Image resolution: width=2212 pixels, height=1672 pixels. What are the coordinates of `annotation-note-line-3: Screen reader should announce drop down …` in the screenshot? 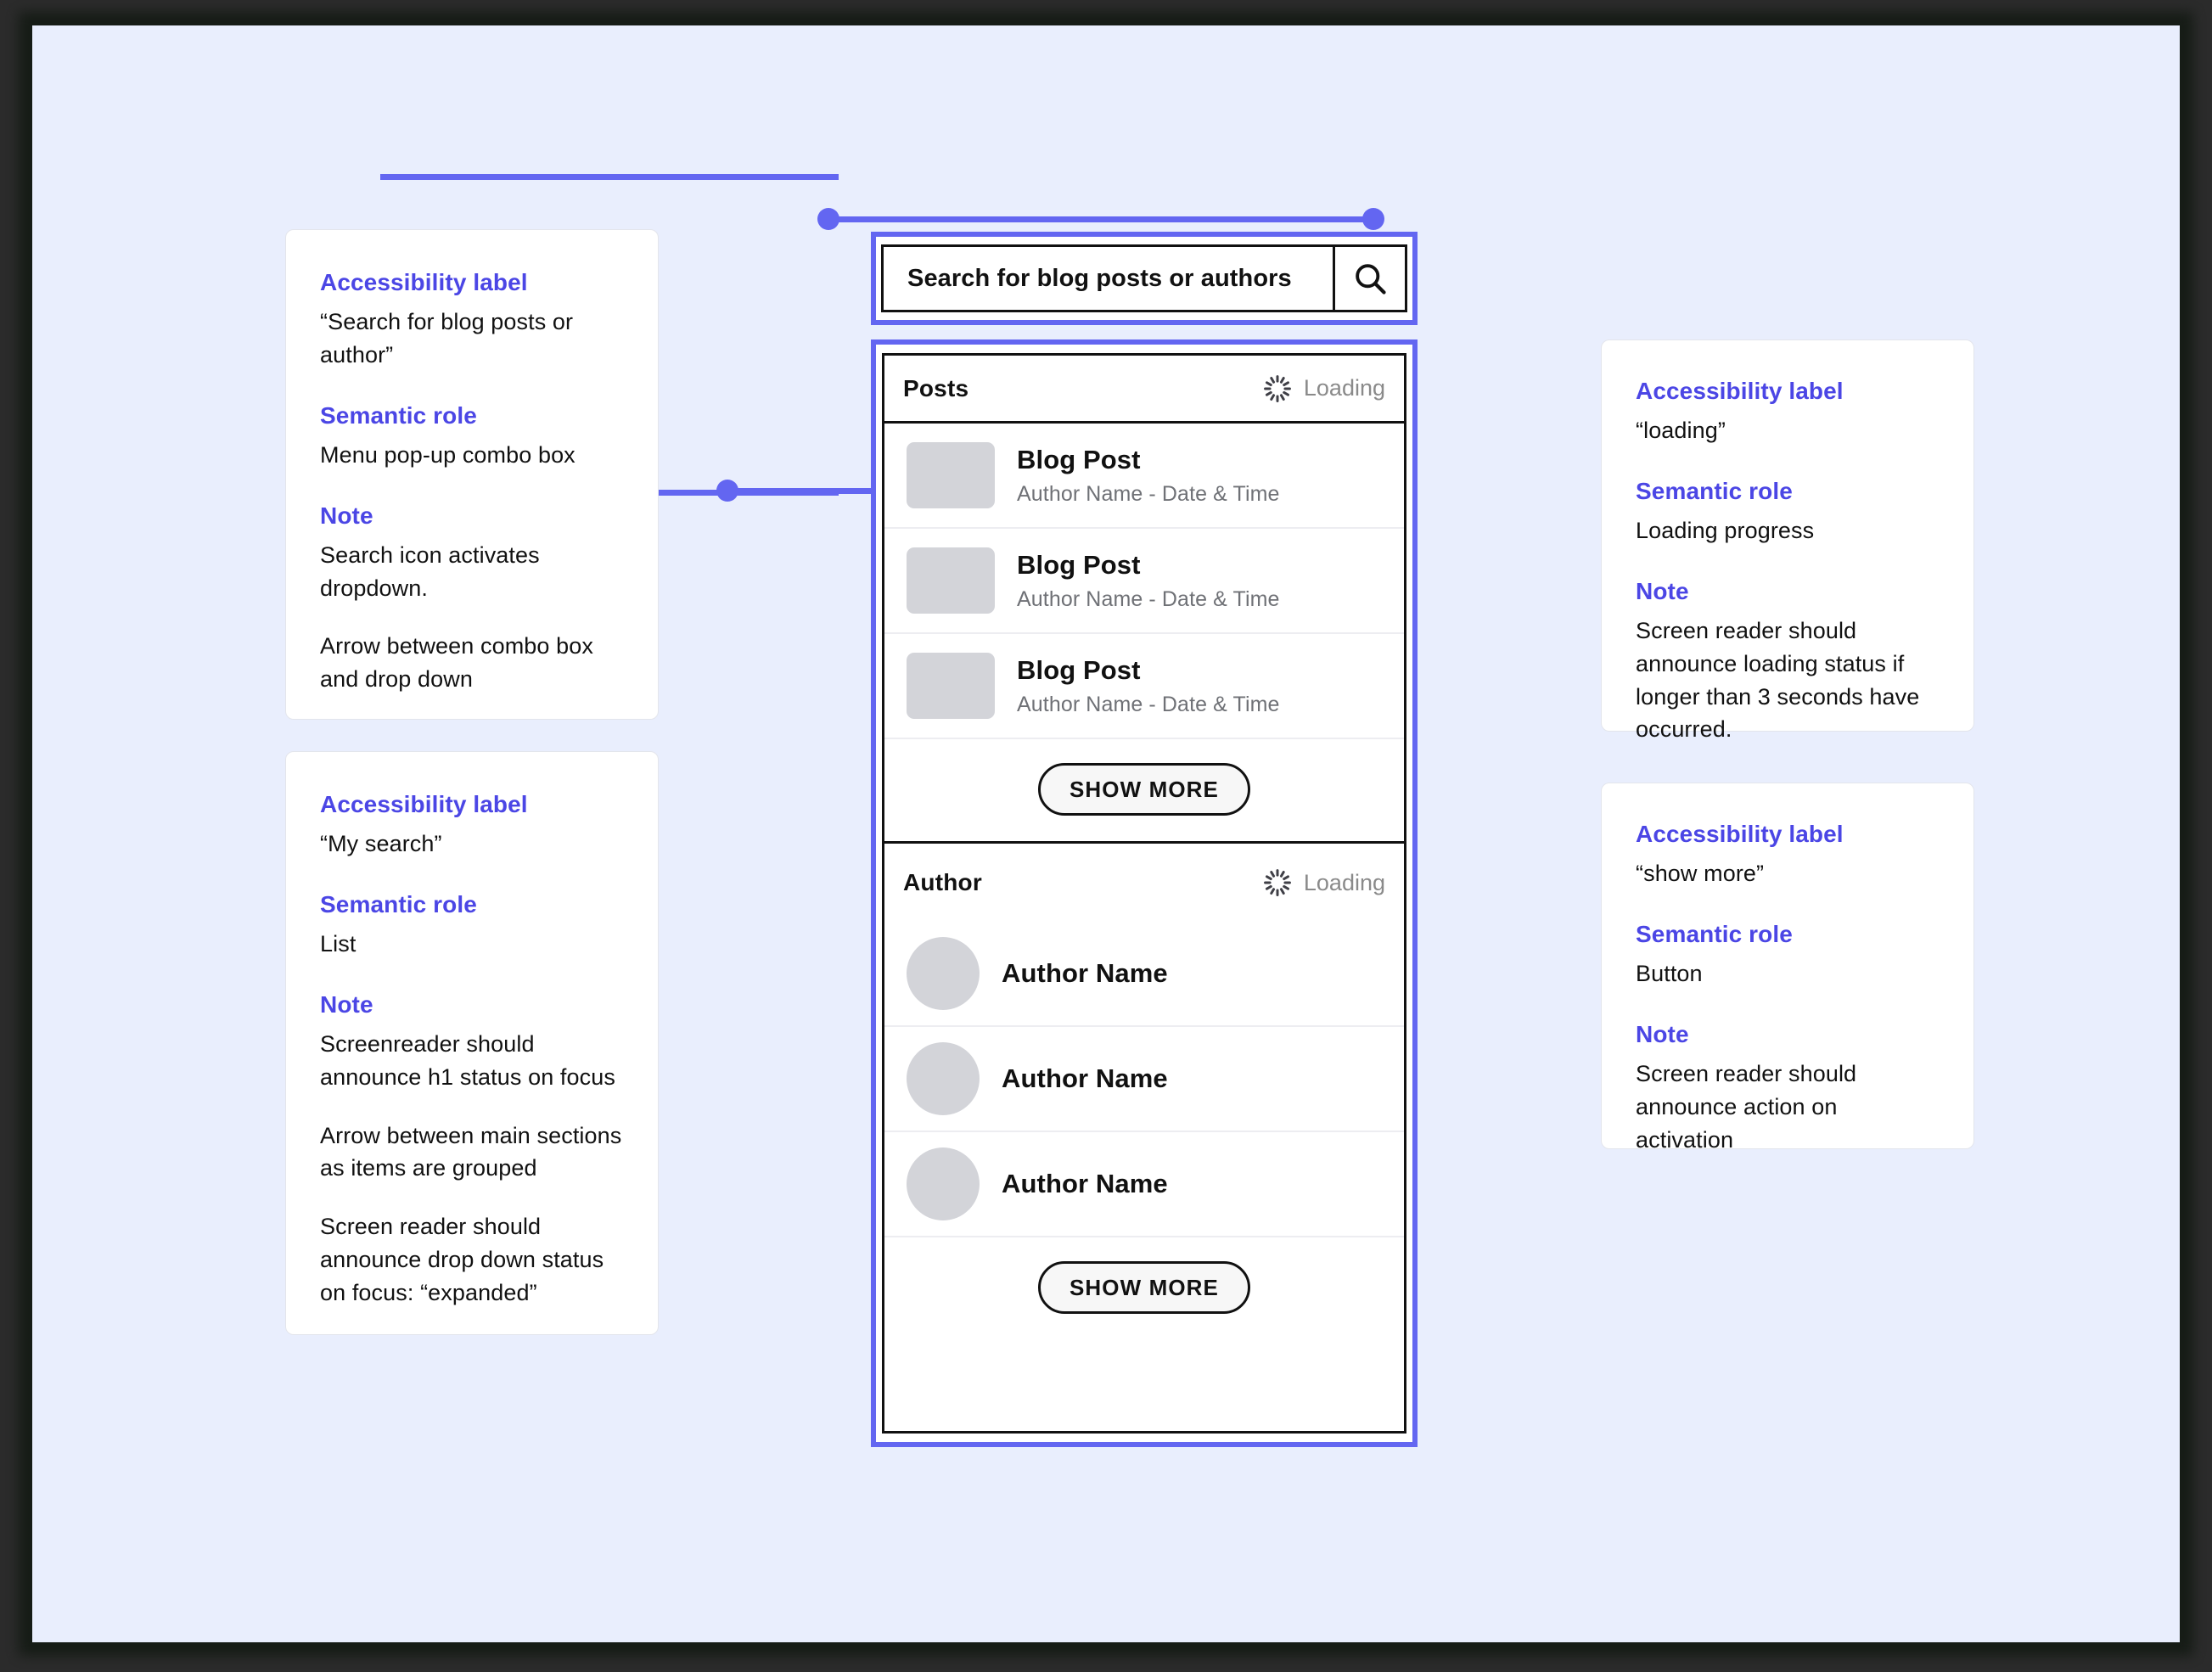 It's located at (462, 1259).